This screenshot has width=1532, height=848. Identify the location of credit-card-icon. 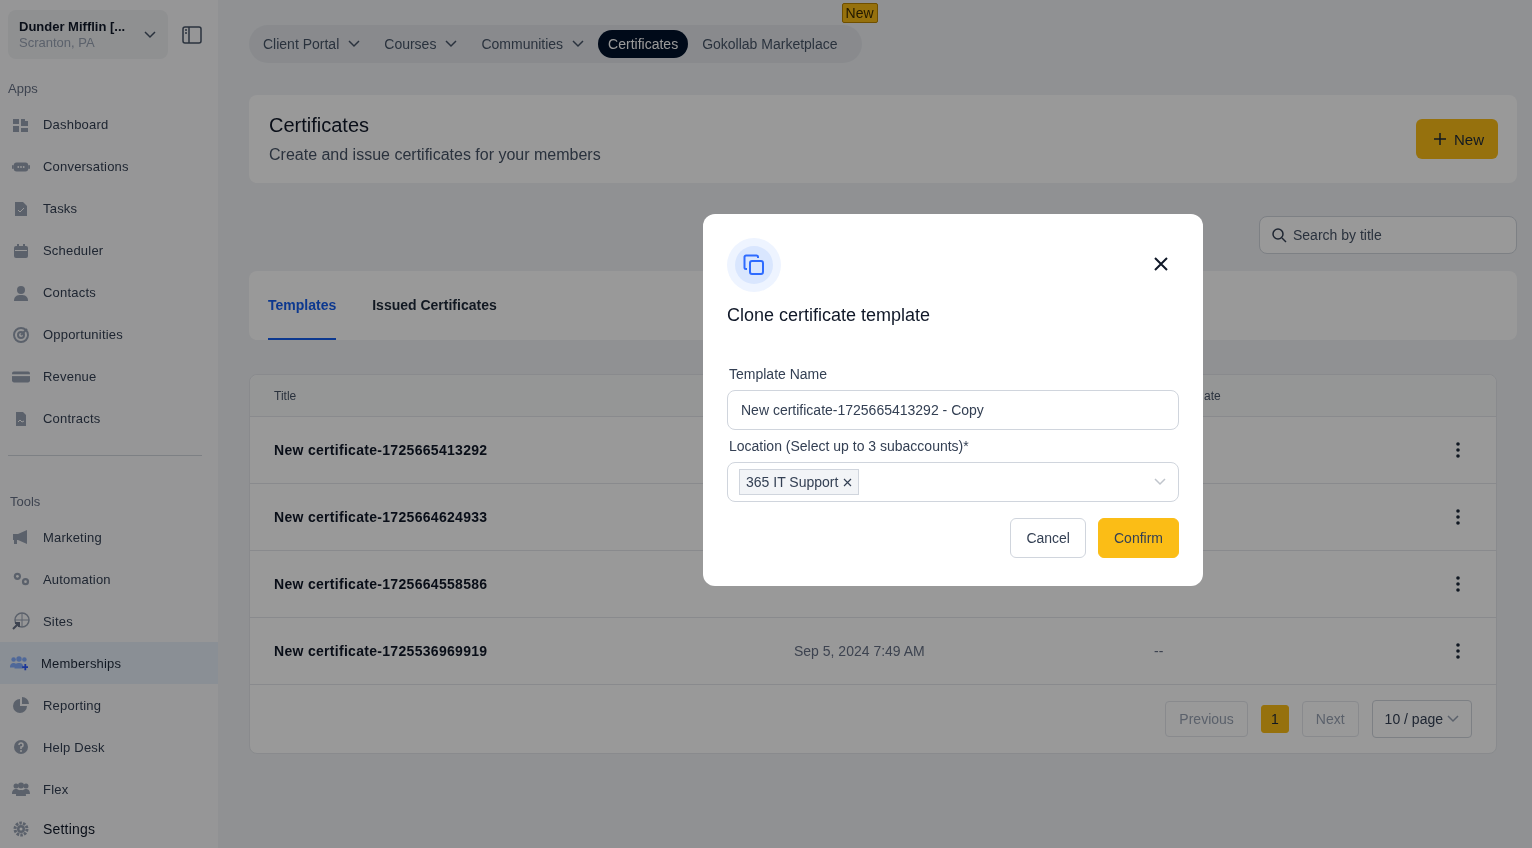
(21, 376).